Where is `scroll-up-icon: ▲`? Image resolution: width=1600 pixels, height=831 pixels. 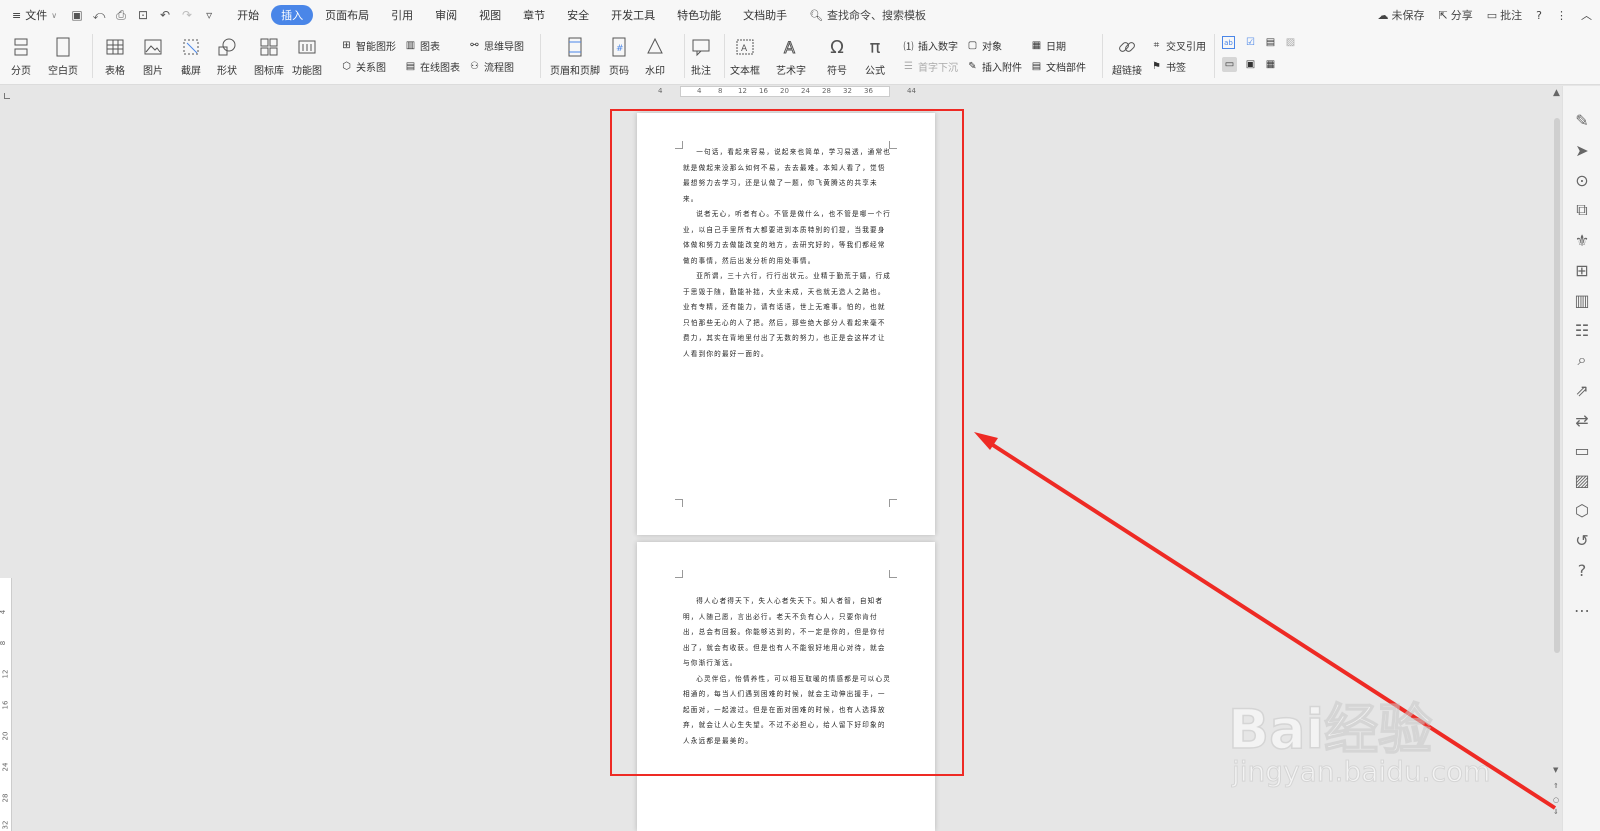 scroll-up-icon: ▲ is located at coordinates (1556, 93).